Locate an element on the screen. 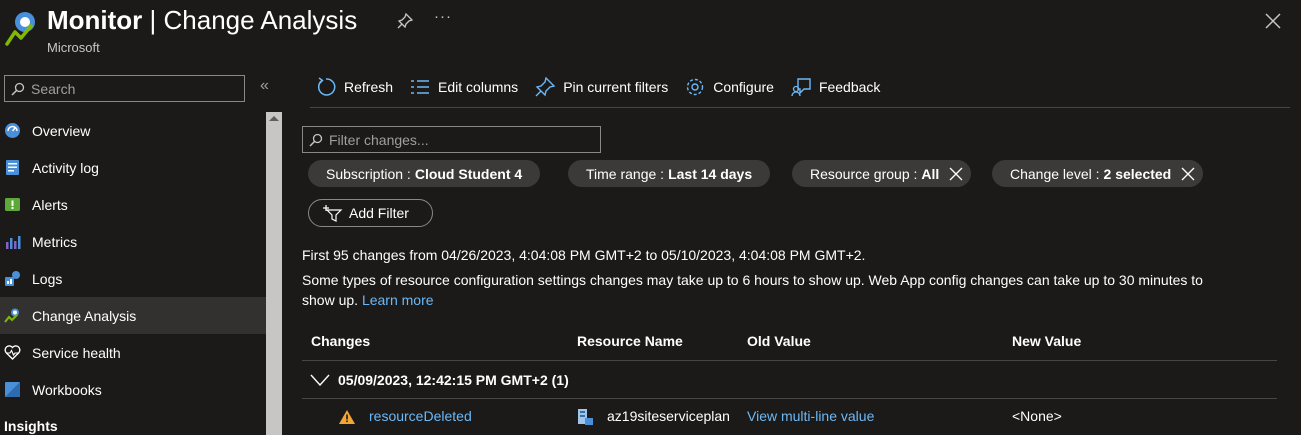  sidebar-item-service-health: Service health is located at coordinates (133, 352).